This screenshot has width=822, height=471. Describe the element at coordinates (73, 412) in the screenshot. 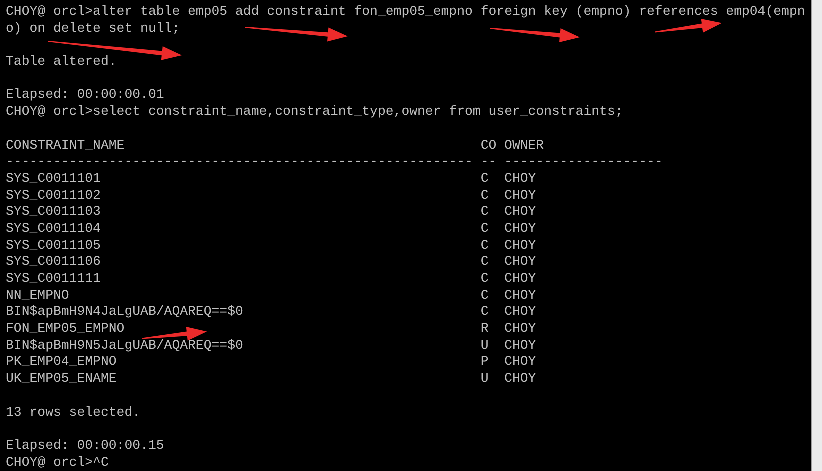

I see `console-line: 13 rows selected.` at that location.